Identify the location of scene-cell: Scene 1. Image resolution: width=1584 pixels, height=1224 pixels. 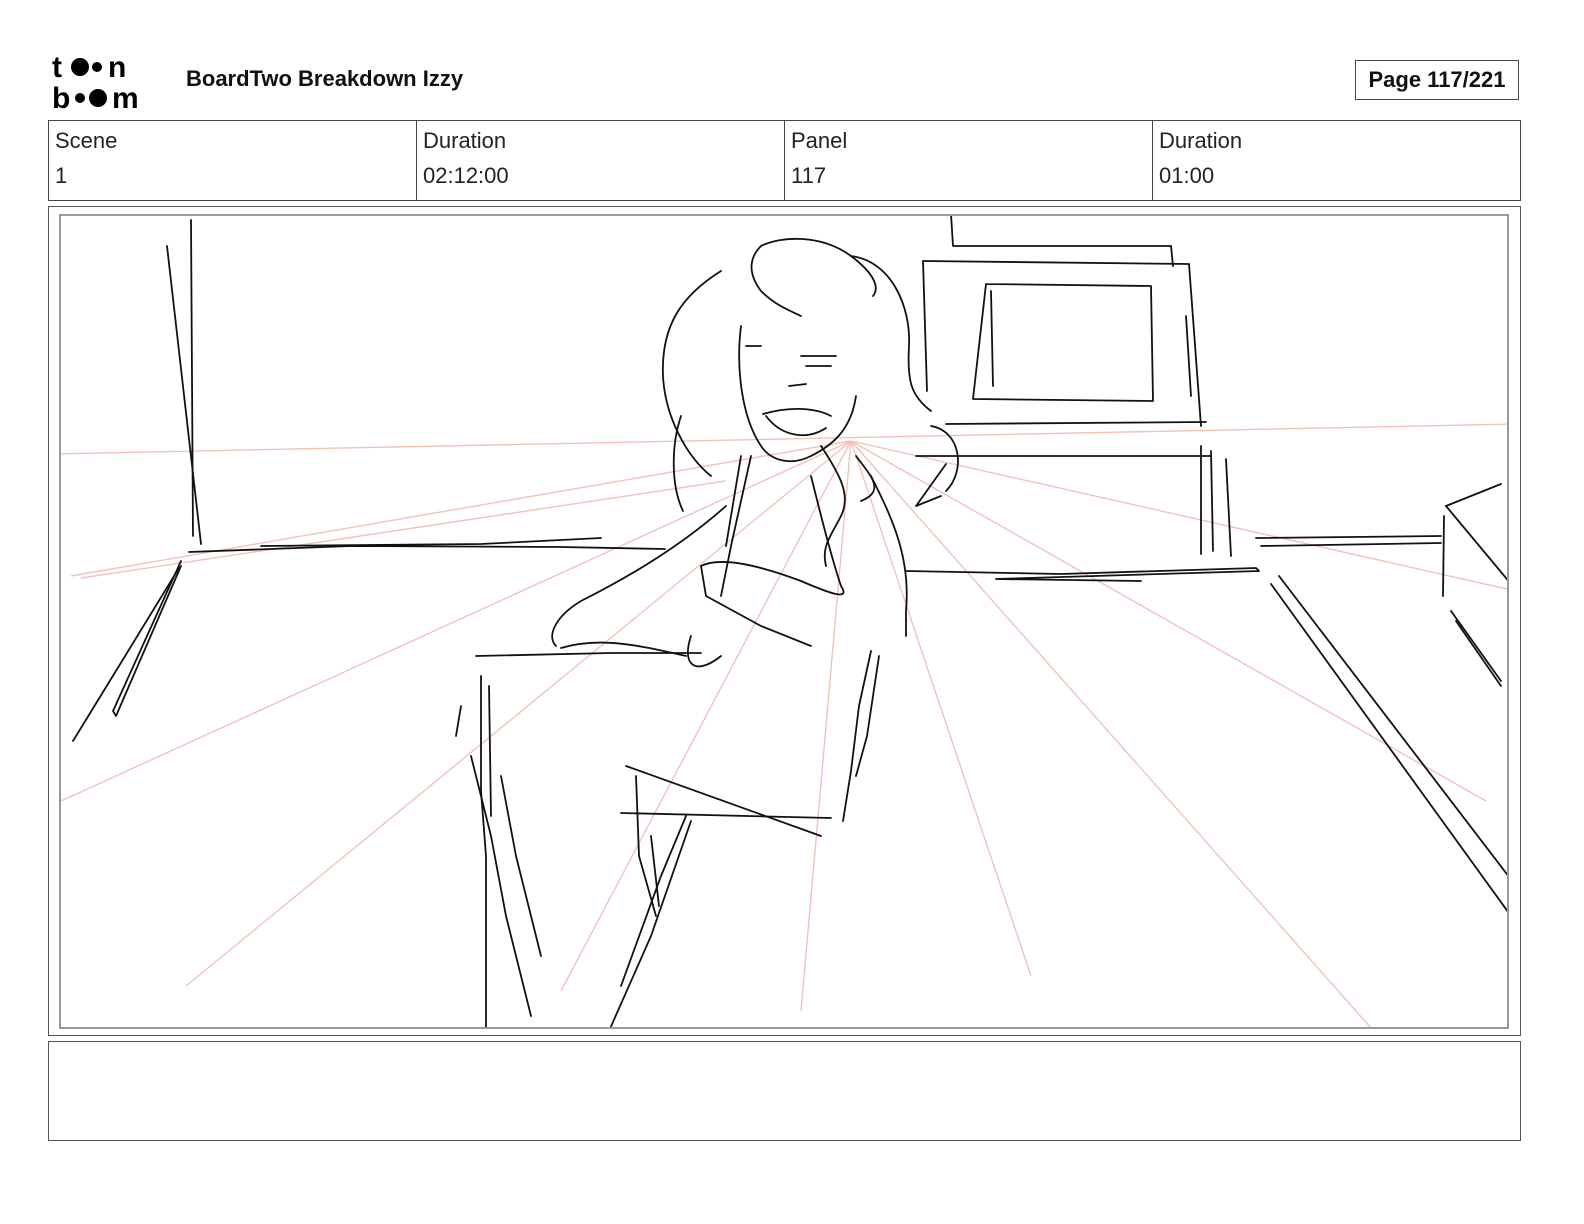
(233, 160).